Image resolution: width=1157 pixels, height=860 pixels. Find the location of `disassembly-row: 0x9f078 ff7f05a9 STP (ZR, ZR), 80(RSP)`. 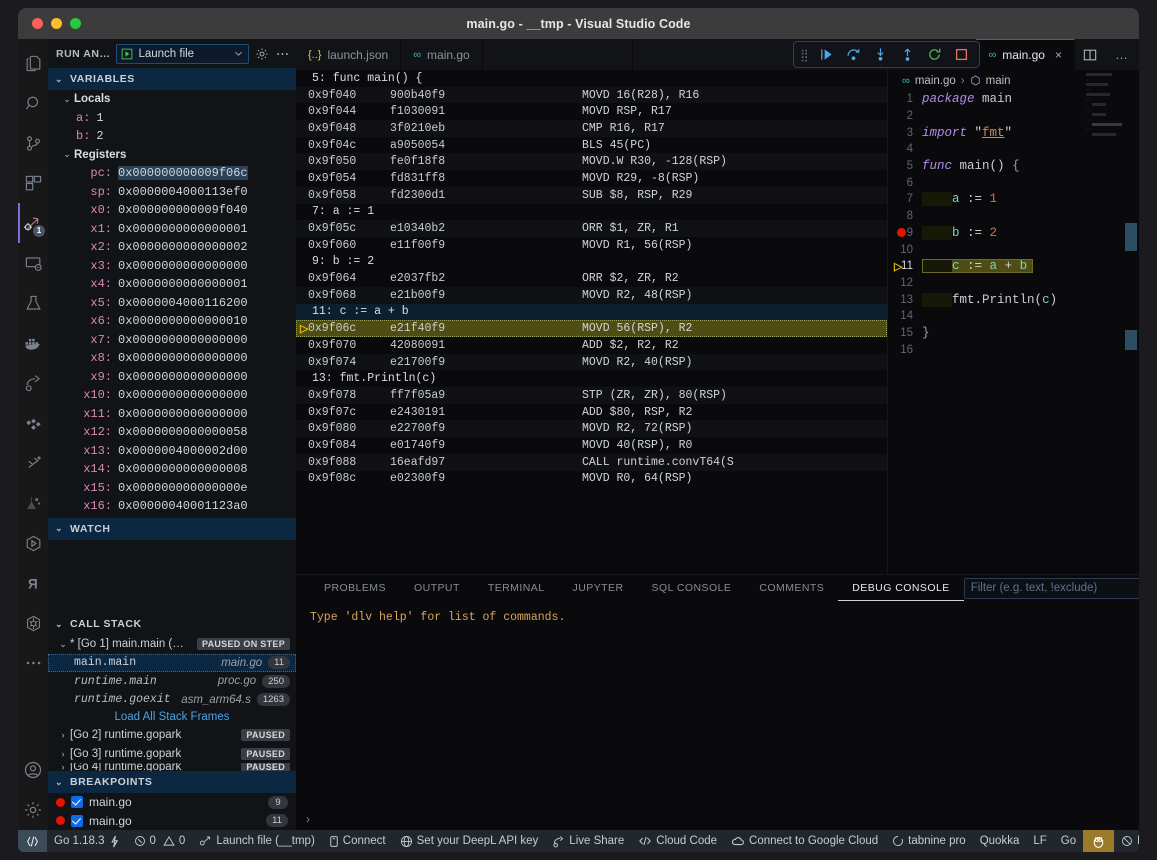

disassembly-row: 0x9f078 ff7f05a9 STP (ZR, ZR), 80(RSP) is located at coordinates (591, 395).